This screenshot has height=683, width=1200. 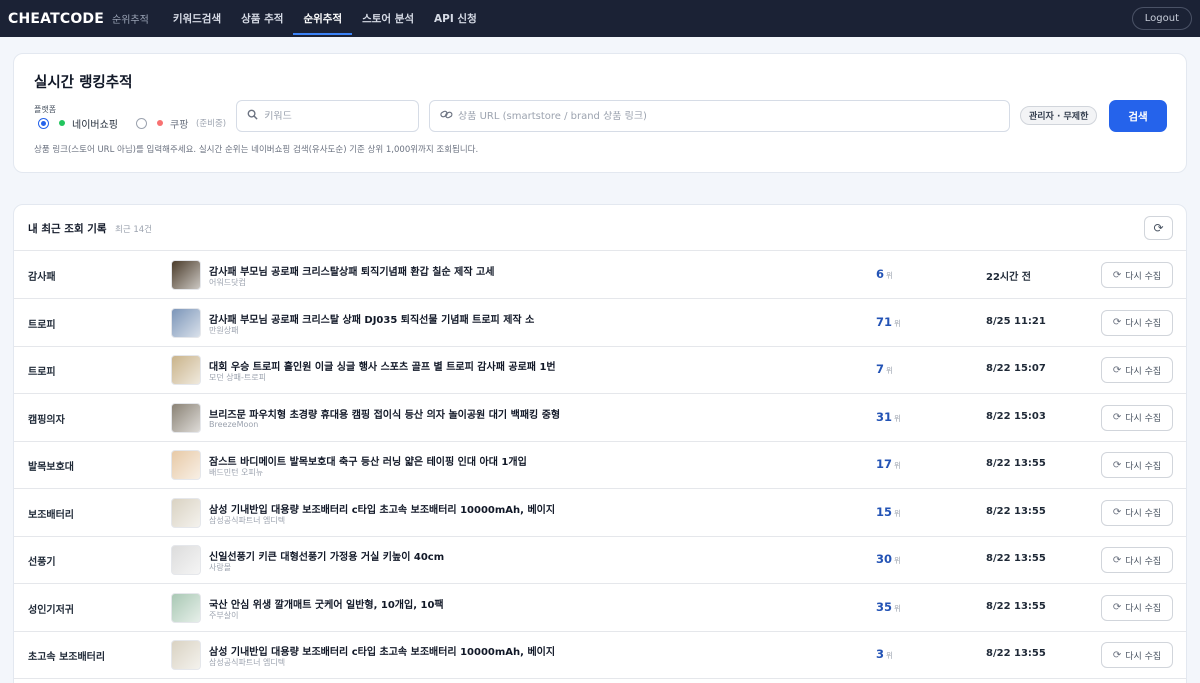 I want to click on rank-value: 7위, so click(x=884, y=369).